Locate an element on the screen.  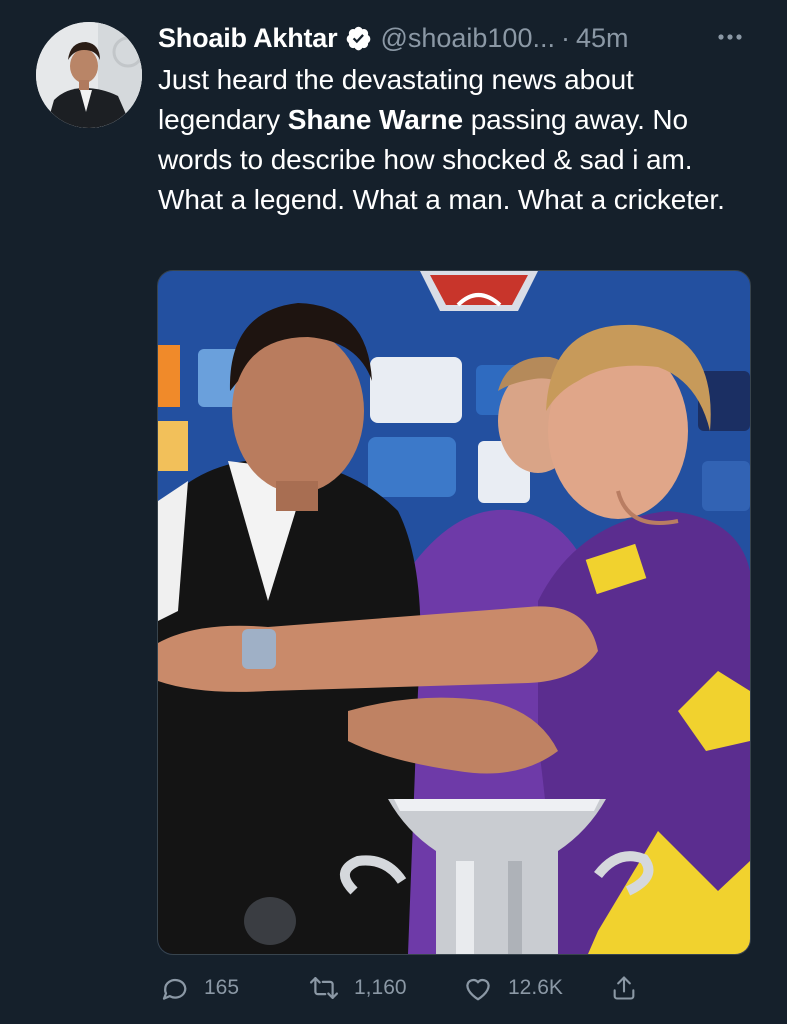
author-name: Shoaib Akhtar is located at coordinates (248, 38).